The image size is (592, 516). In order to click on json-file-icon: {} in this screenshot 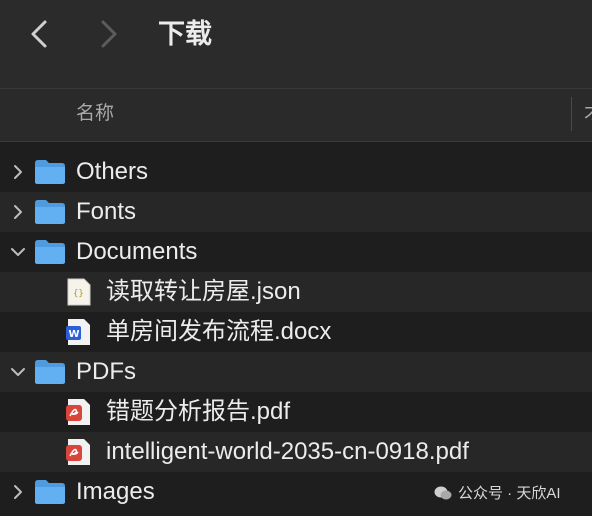, I will do `click(79, 292)`.